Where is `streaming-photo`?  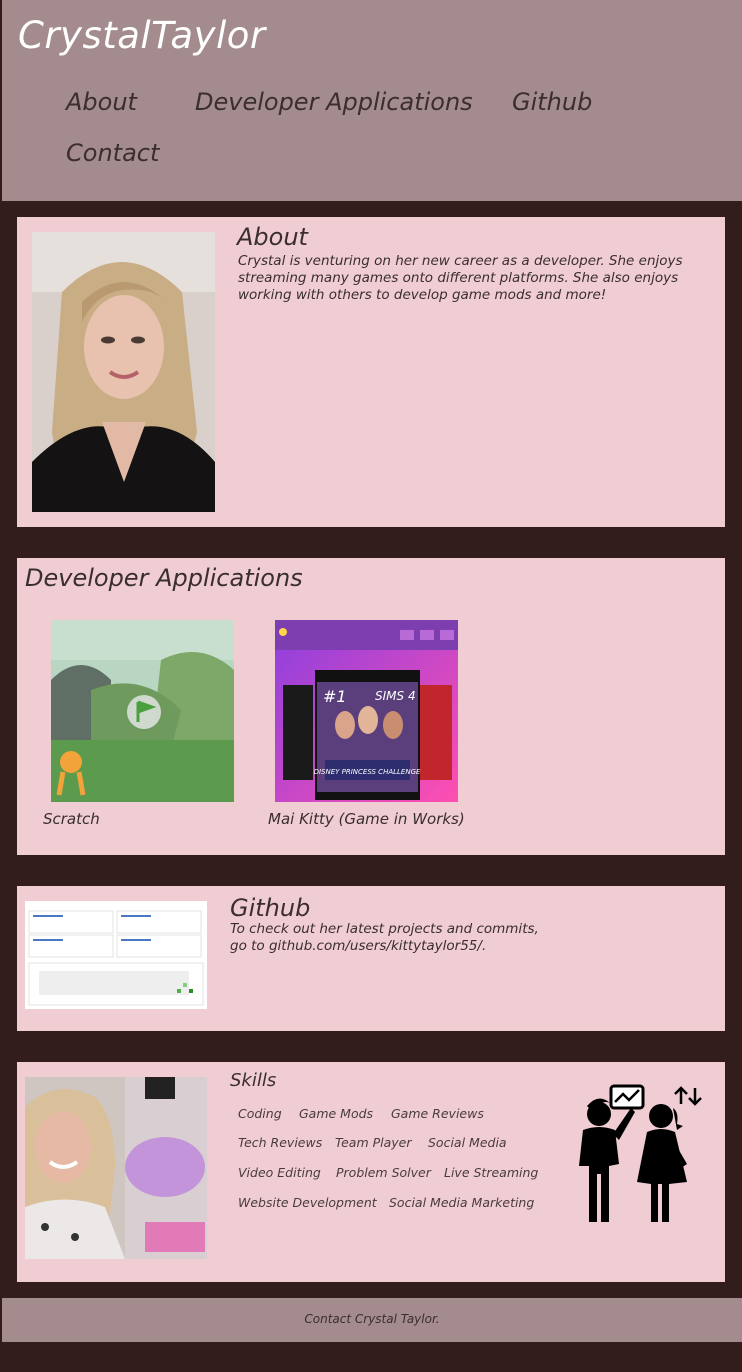 streaming-photo is located at coordinates (116, 1168).